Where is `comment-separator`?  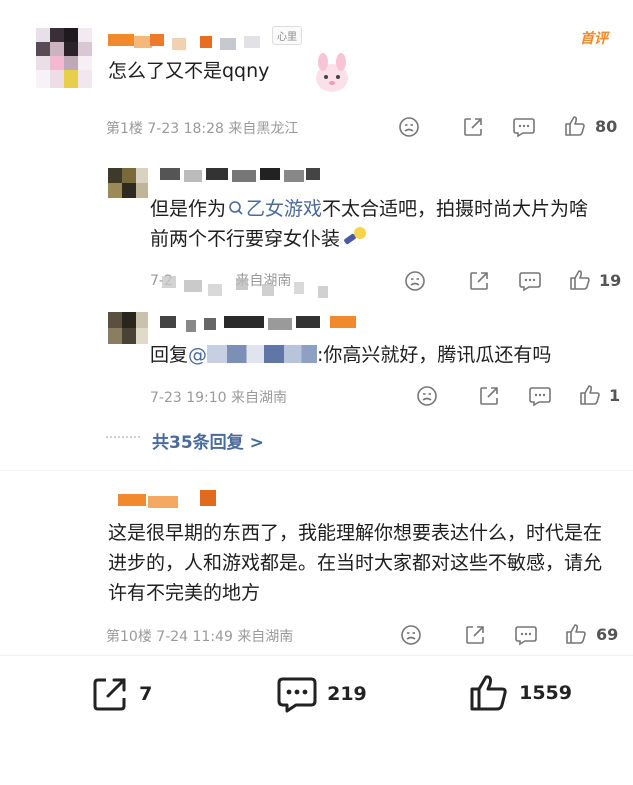
comment-separator is located at coordinates (316, 470).